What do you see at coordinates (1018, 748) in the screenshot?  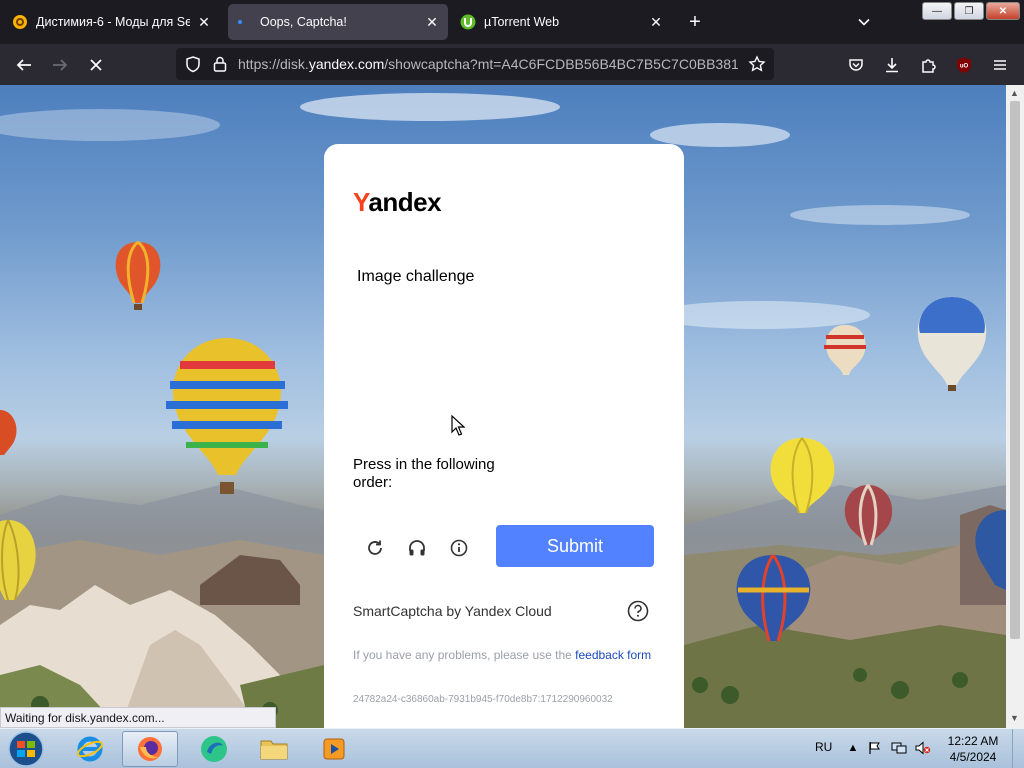 I see `show-desktop-button` at bounding box center [1018, 748].